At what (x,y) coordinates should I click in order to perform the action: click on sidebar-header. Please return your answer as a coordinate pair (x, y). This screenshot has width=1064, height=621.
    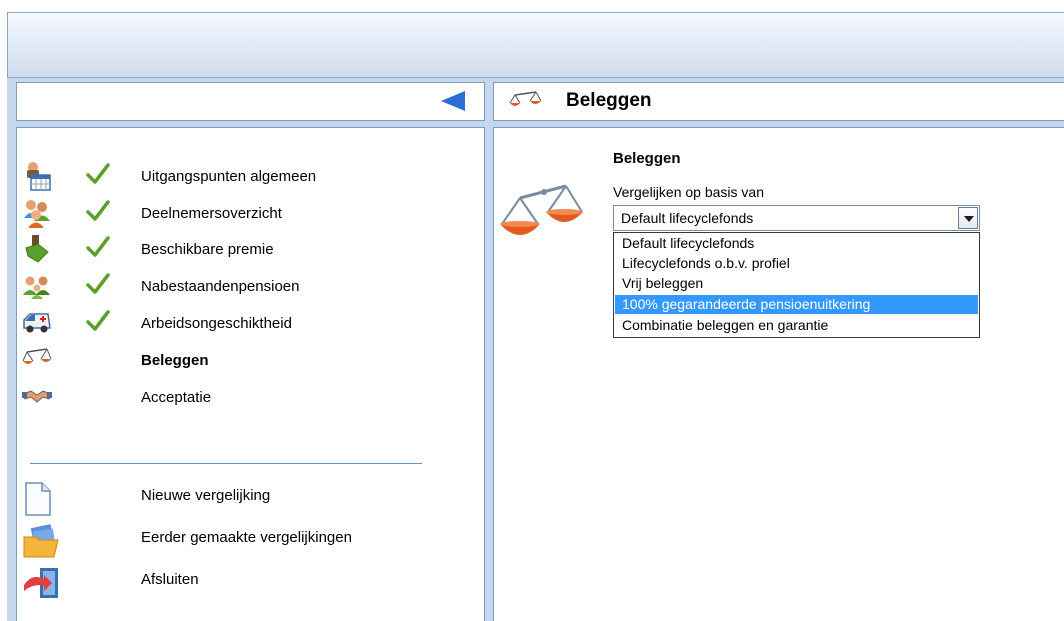
    Looking at the image, I should click on (250, 101).